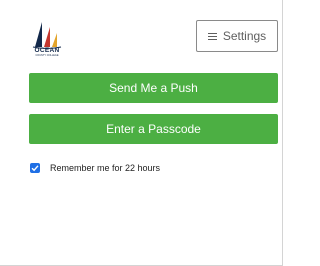 The width and height of the screenshot is (320, 266). I want to click on remember-me-checkbox, so click(35, 168).